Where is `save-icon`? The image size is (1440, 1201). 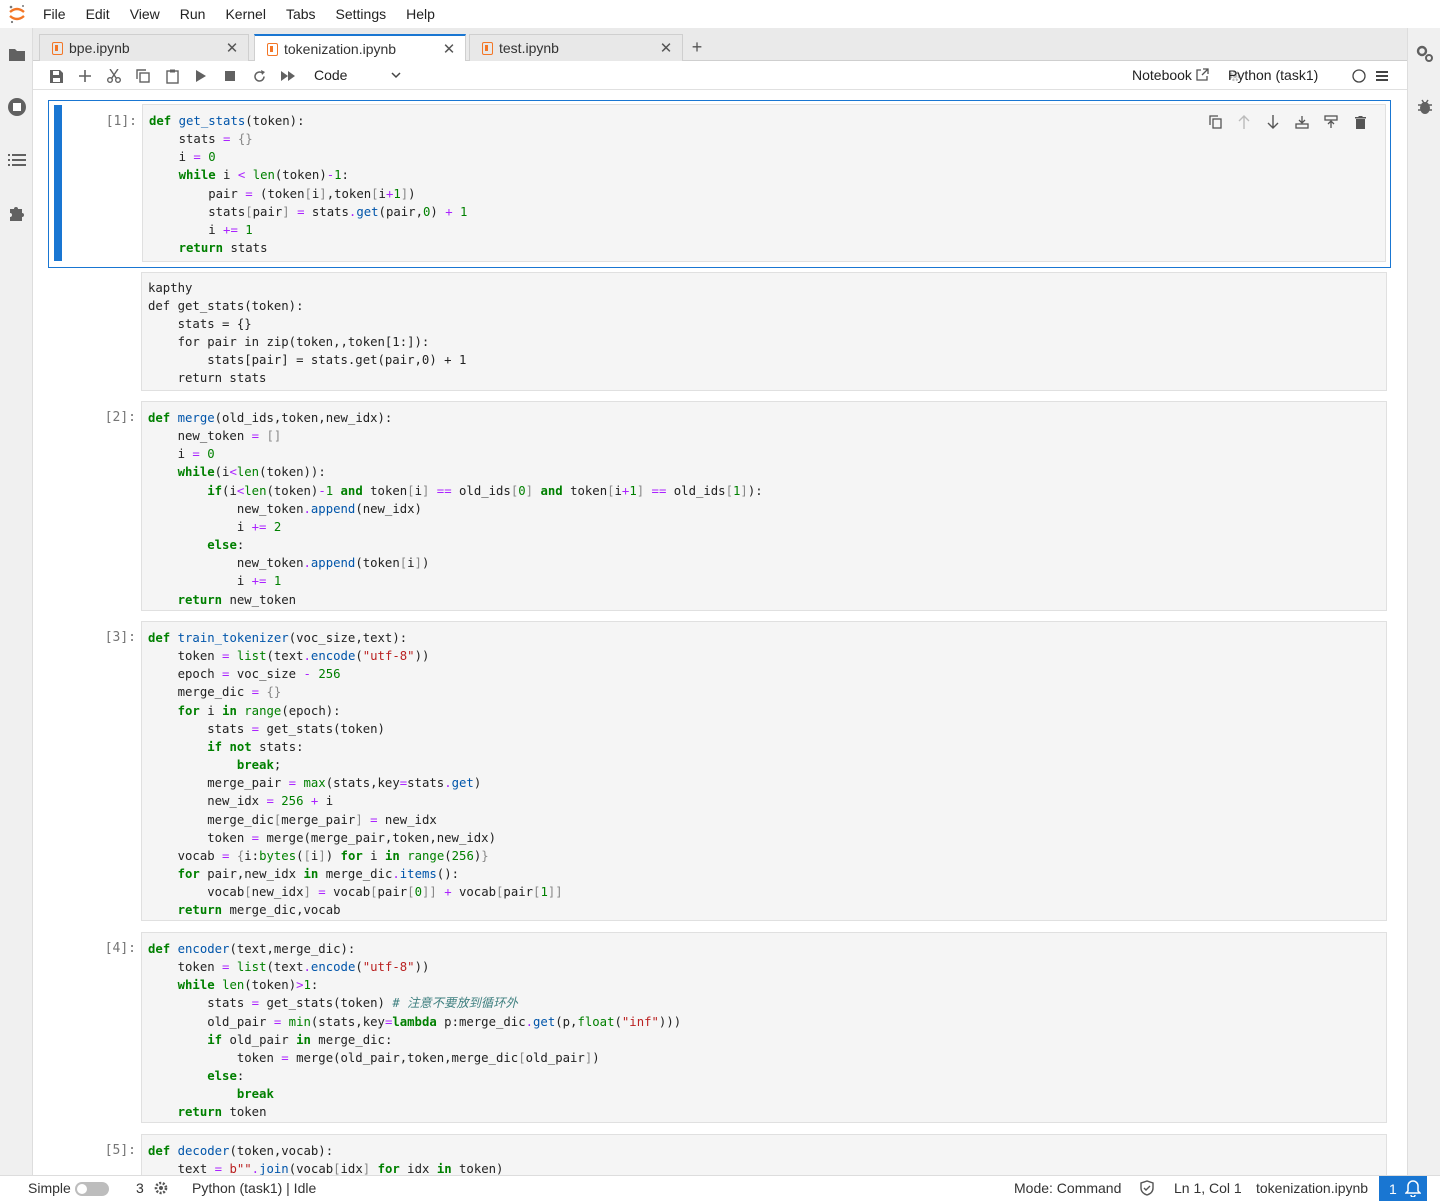
save-icon is located at coordinates (56, 76).